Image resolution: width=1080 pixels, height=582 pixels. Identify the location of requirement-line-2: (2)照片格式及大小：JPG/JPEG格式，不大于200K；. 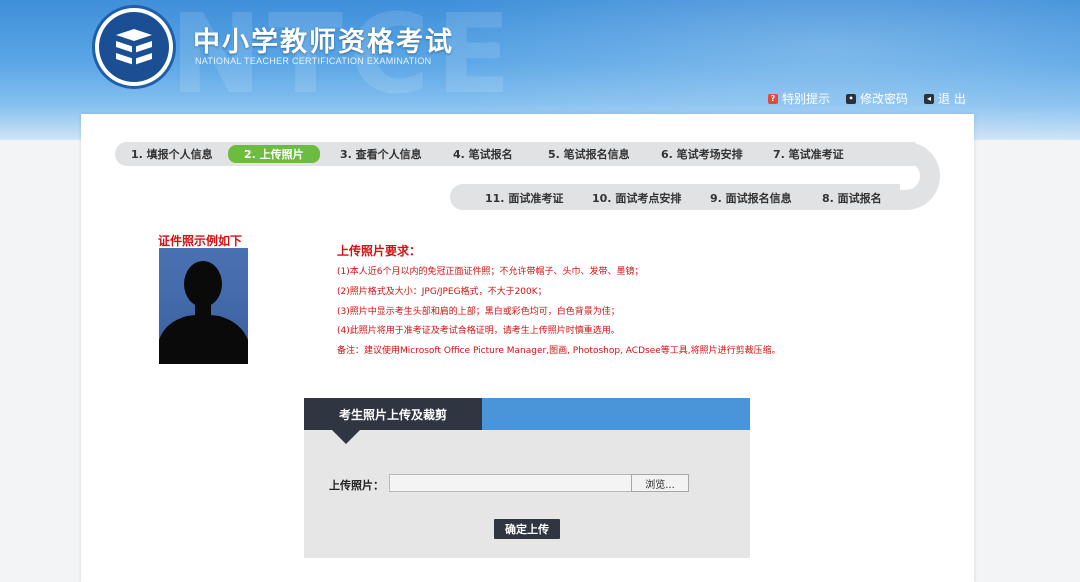
(442, 292).